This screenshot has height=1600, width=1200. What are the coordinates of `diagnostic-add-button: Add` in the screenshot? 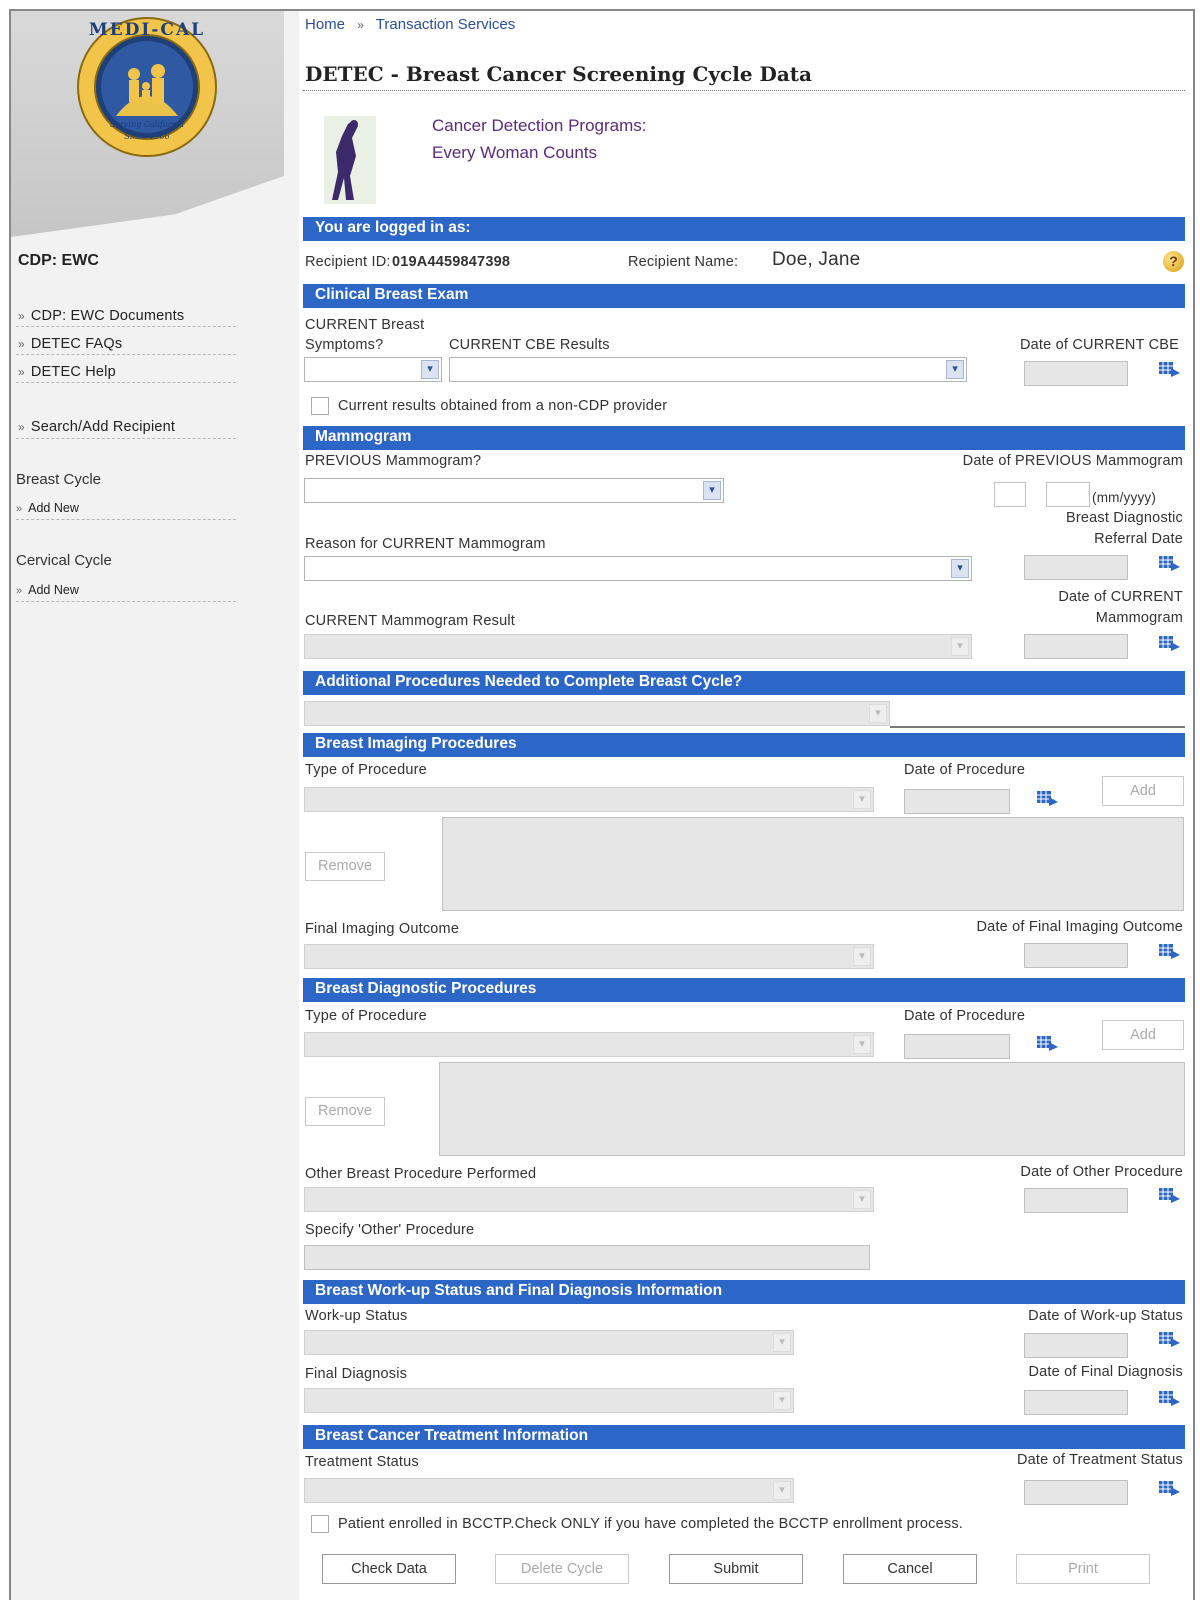 It's located at (1143, 1035).